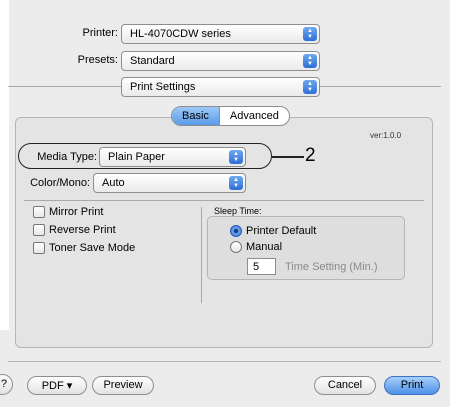 Image resolution: width=450 pixels, height=407 pixels. Describe the element at coordinates (113, 183) in the screenshot. I see `color-mono-value: Auto` at that location.